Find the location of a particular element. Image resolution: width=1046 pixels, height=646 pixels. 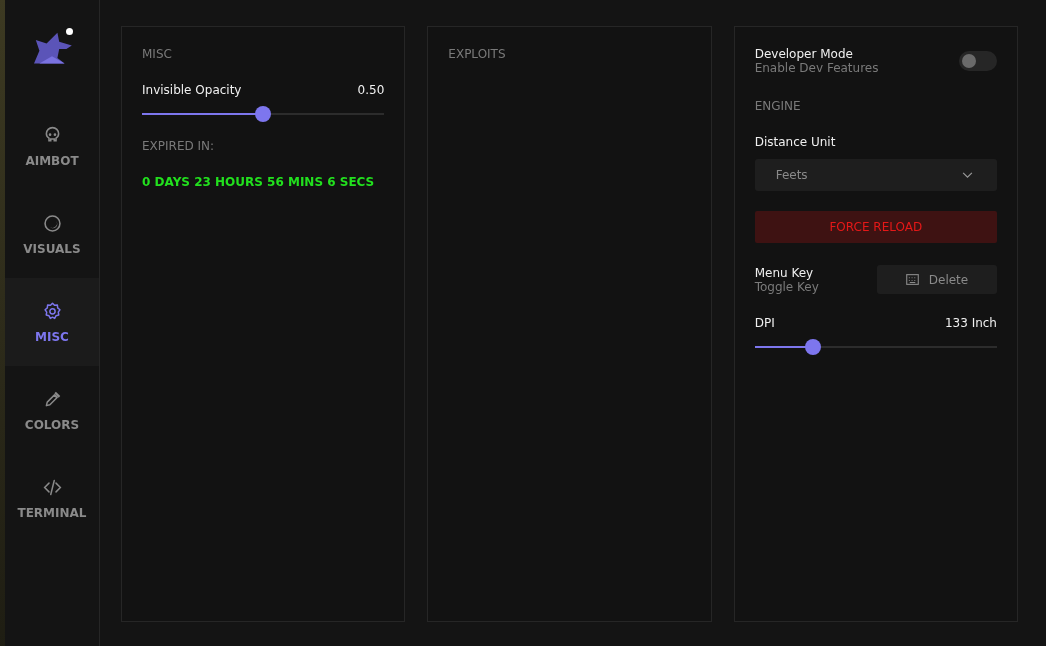

notification-dot is located at coordinates (69, 31).